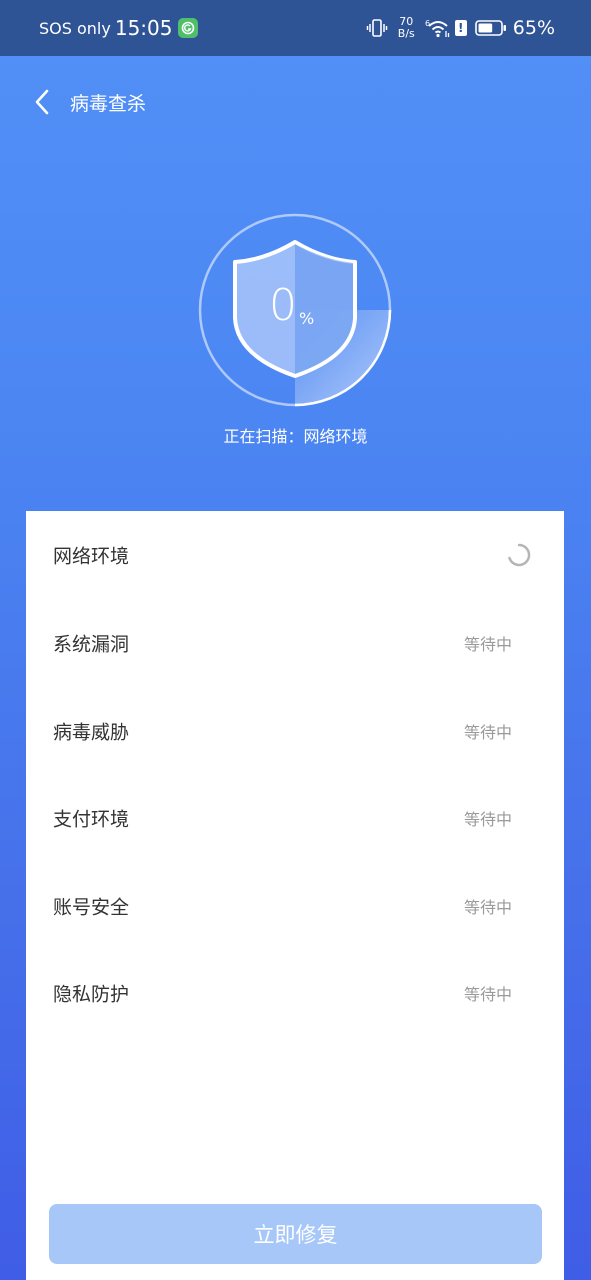  Describe the element at coordinates (295, 1234) in the screenshot. I see `repair-now-button: 立即修复` at that location.